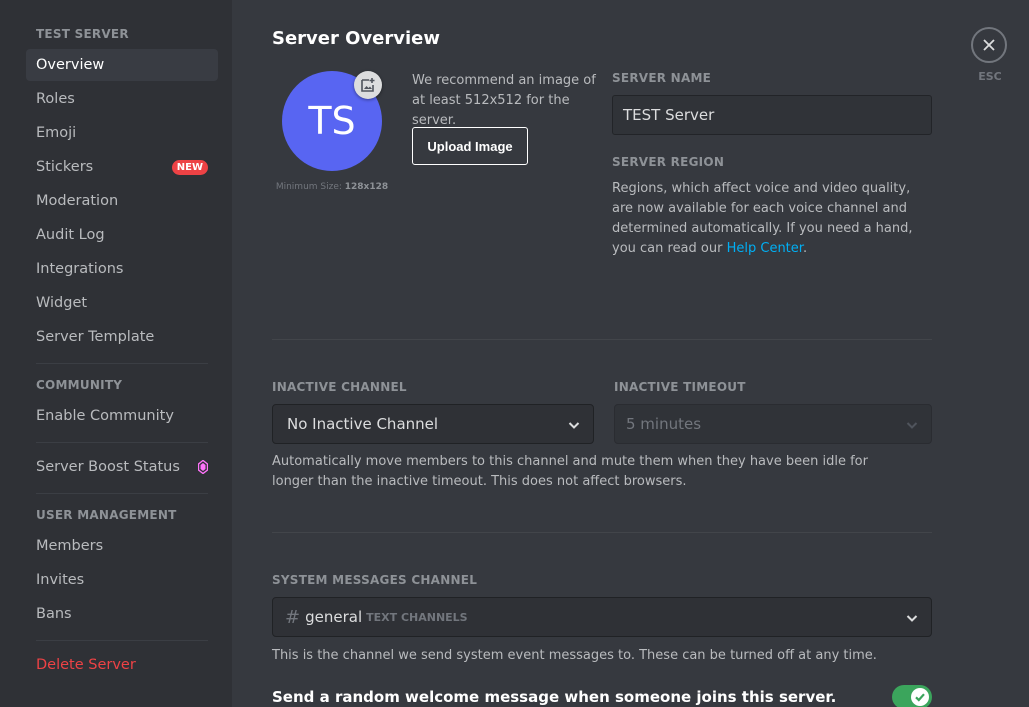 This screenshot has height=707, width=1029. Describe the element at coordinates (79, 385) in the screenshot. I see `sidebar-header-community: COMMUNITY` at that location.